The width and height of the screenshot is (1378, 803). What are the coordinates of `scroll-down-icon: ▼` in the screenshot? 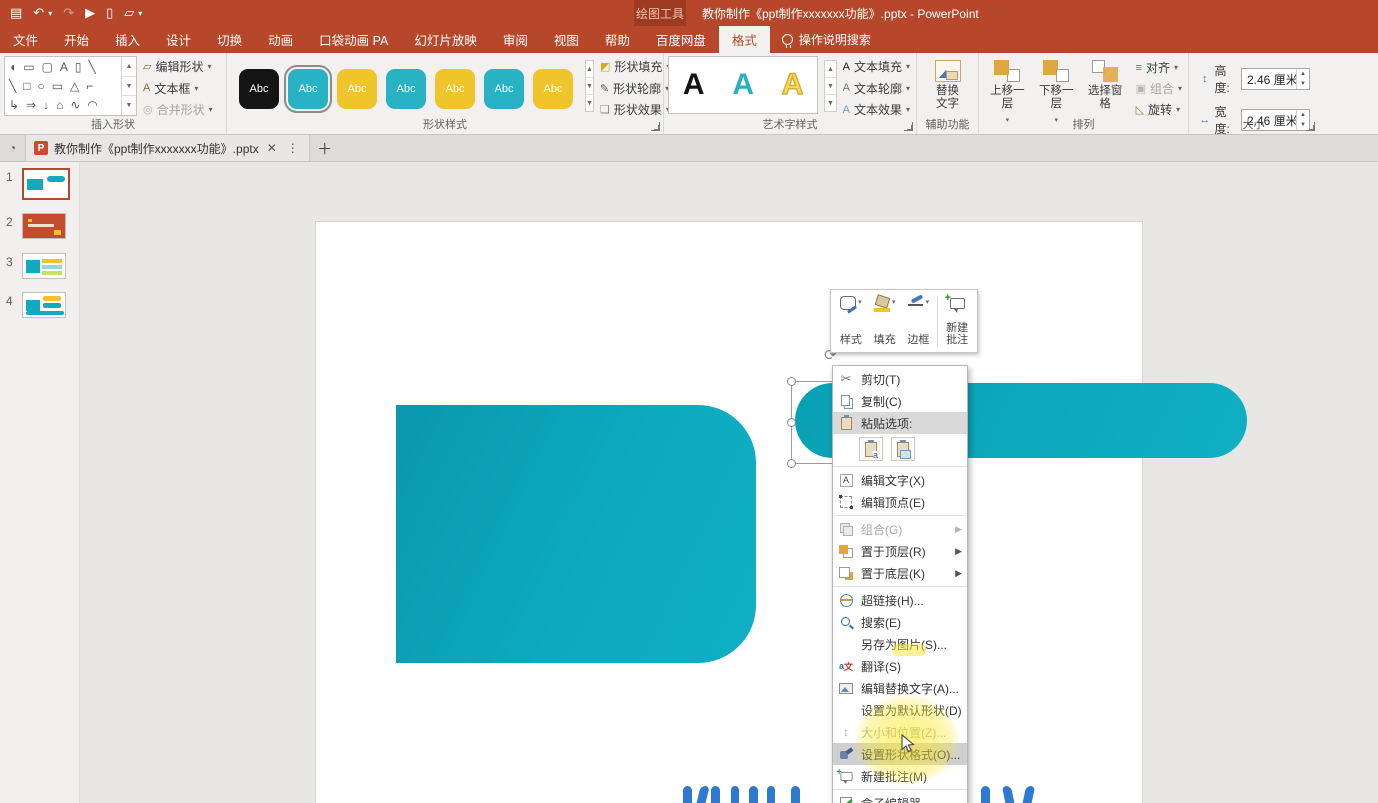 It's located at (129, 85).